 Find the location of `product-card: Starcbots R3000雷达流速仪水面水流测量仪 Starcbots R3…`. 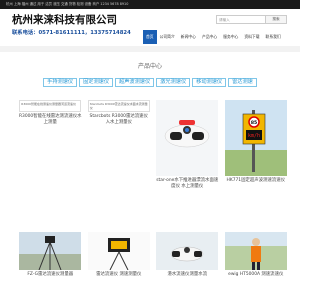

product-card: Starcbots R3000雷达流速仪水面水流测量仪 Starcbots R3… is located at coordinates (119, 165).